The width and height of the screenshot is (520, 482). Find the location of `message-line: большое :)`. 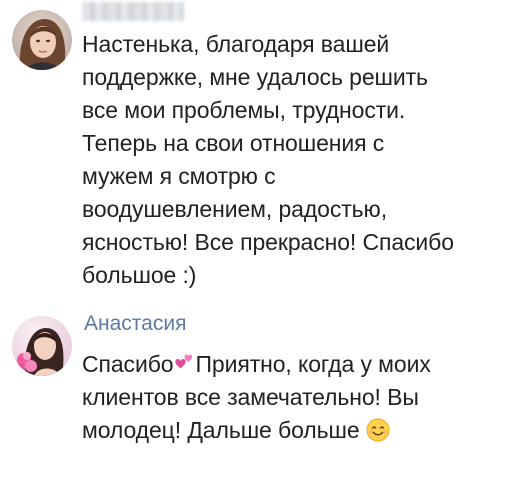

message-line: большое :) is located at coordinates (139, 275).